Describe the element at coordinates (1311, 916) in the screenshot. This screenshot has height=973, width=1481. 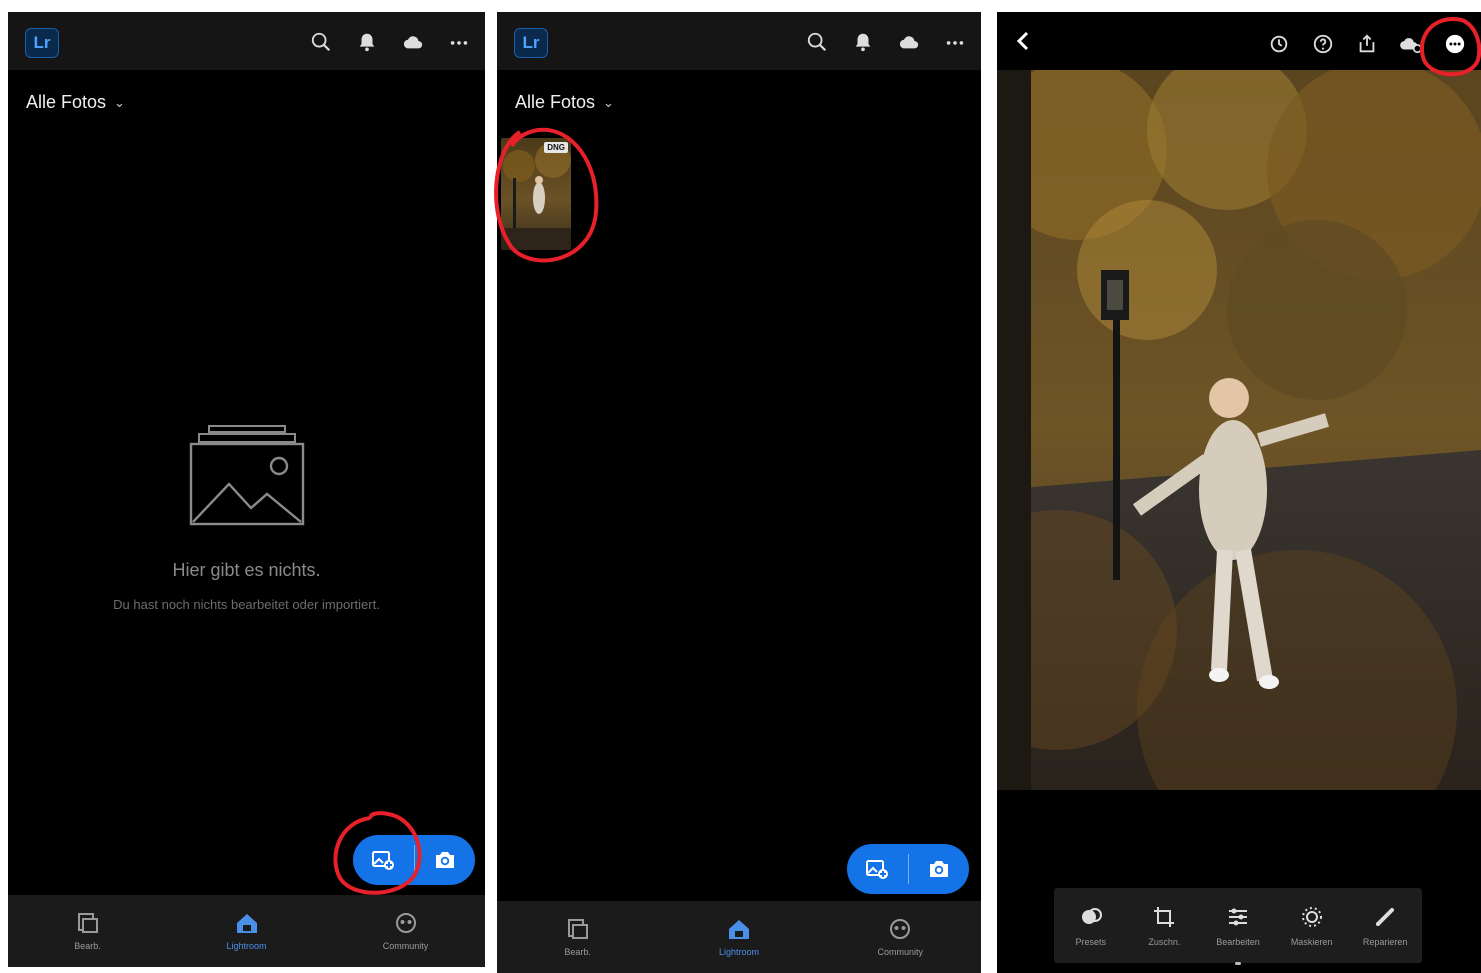
I see `masking-icon` at that location.